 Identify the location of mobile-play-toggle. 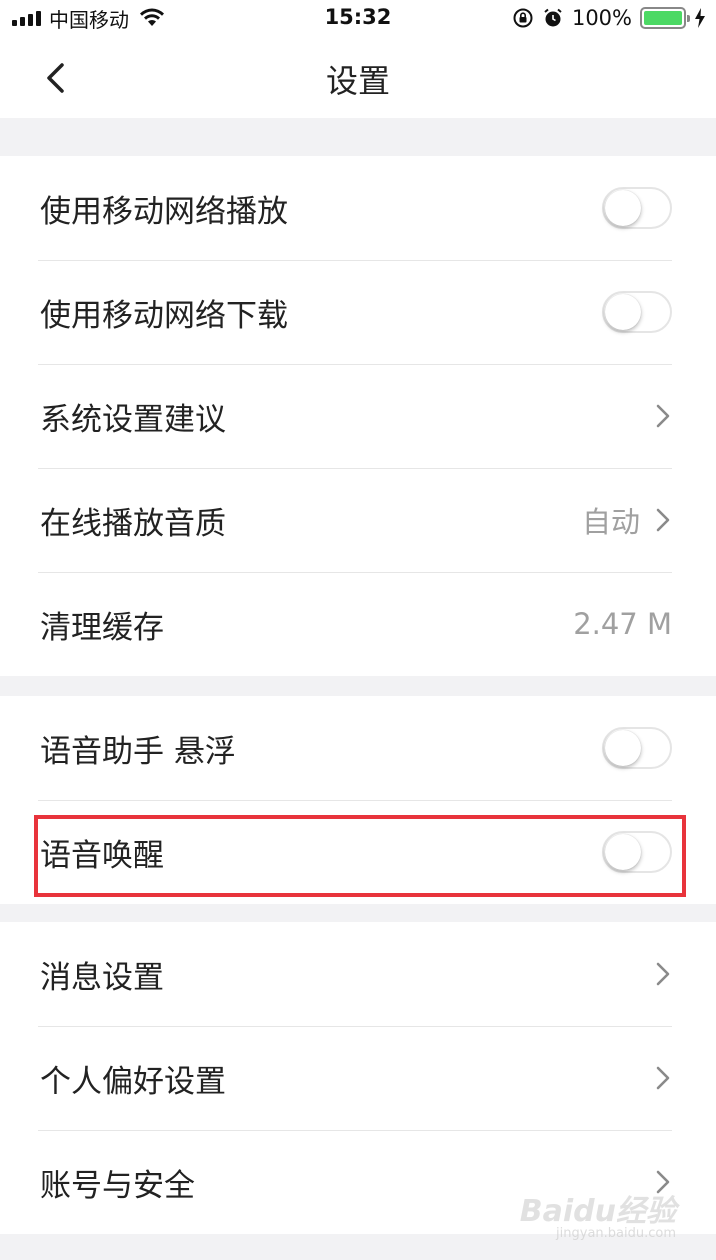
(637, 208).